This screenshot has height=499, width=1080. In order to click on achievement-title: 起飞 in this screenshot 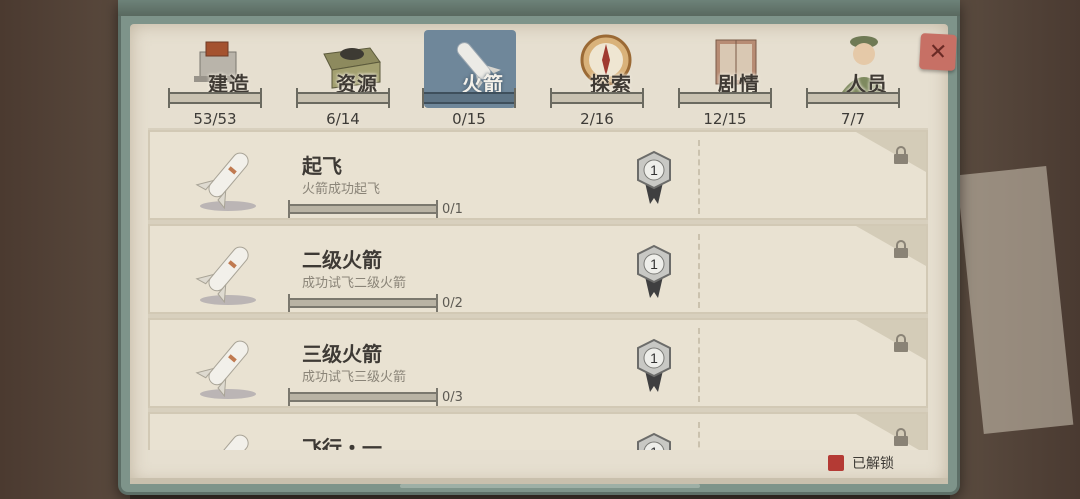, I will do `click(322, 166)`.